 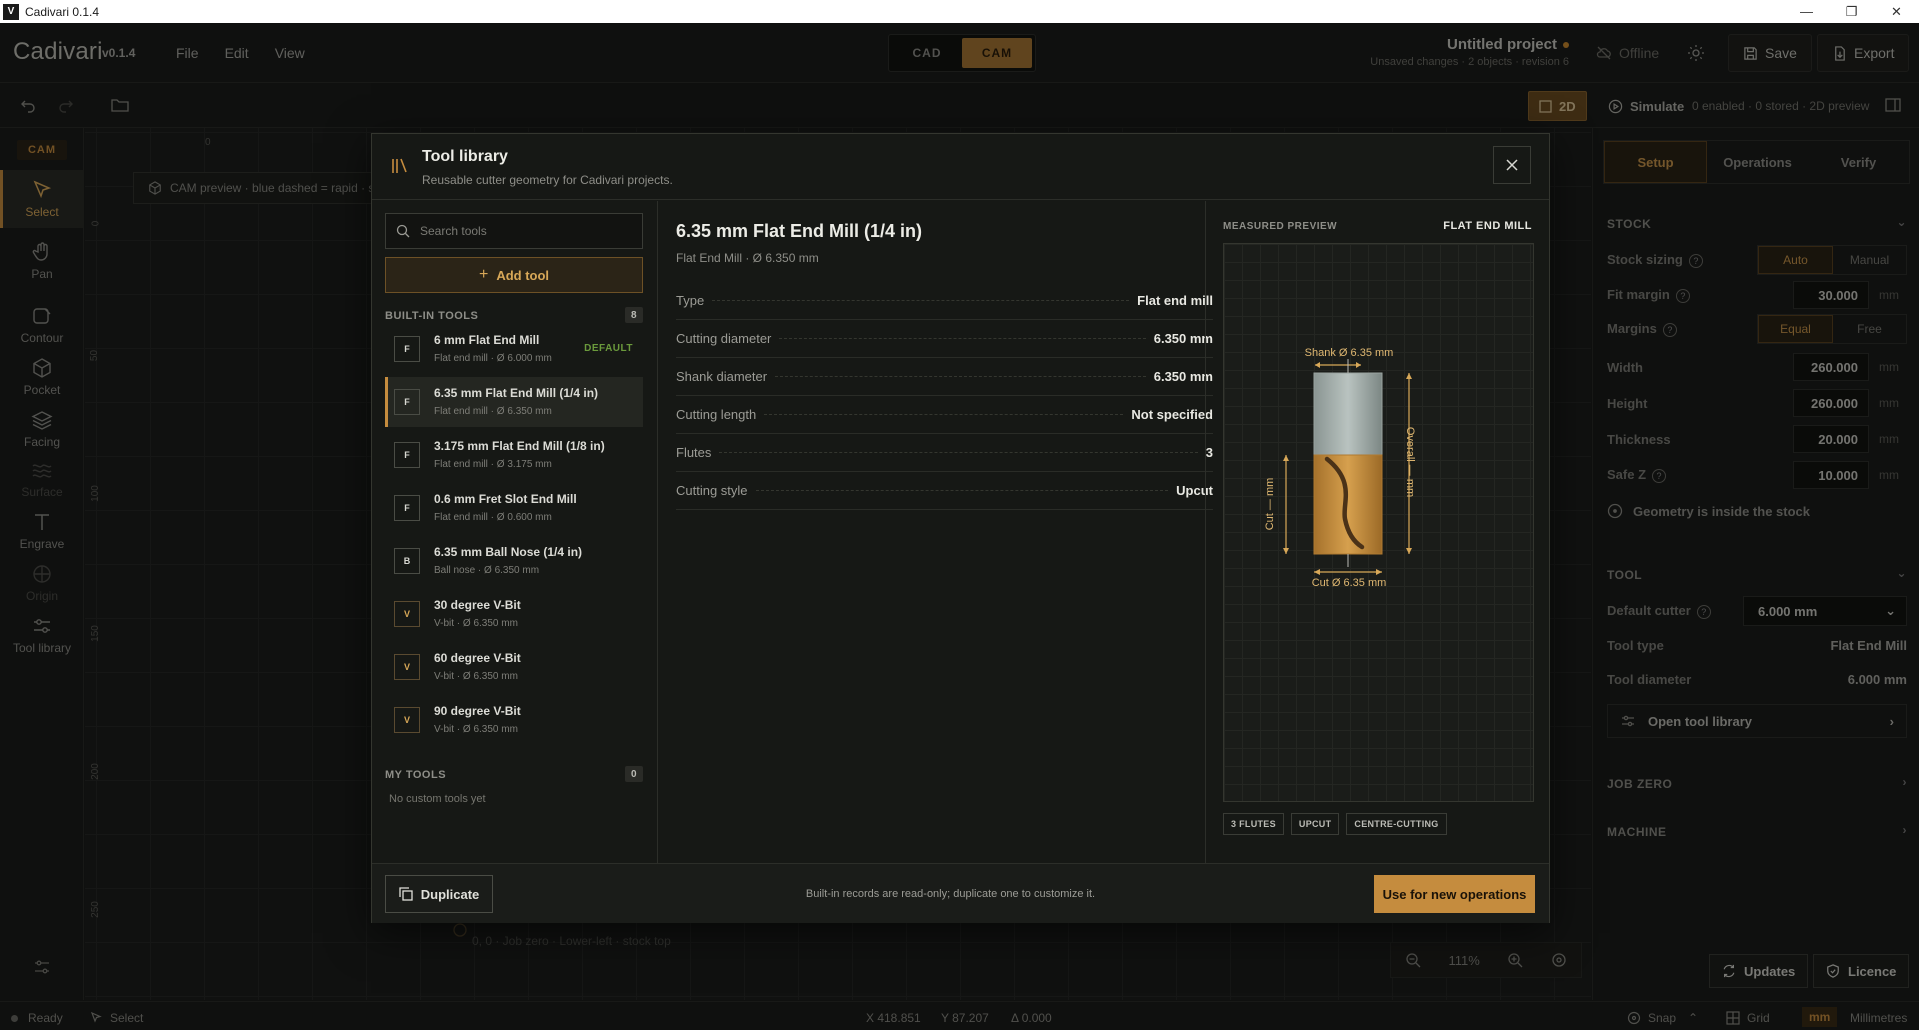 I want to click on overall-length-label: Overall — mm, so click(x=1410, y=462).